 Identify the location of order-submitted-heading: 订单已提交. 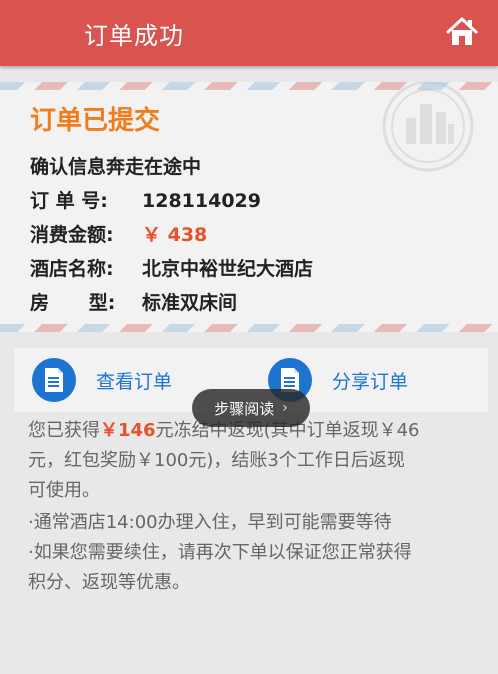
(95, 121).